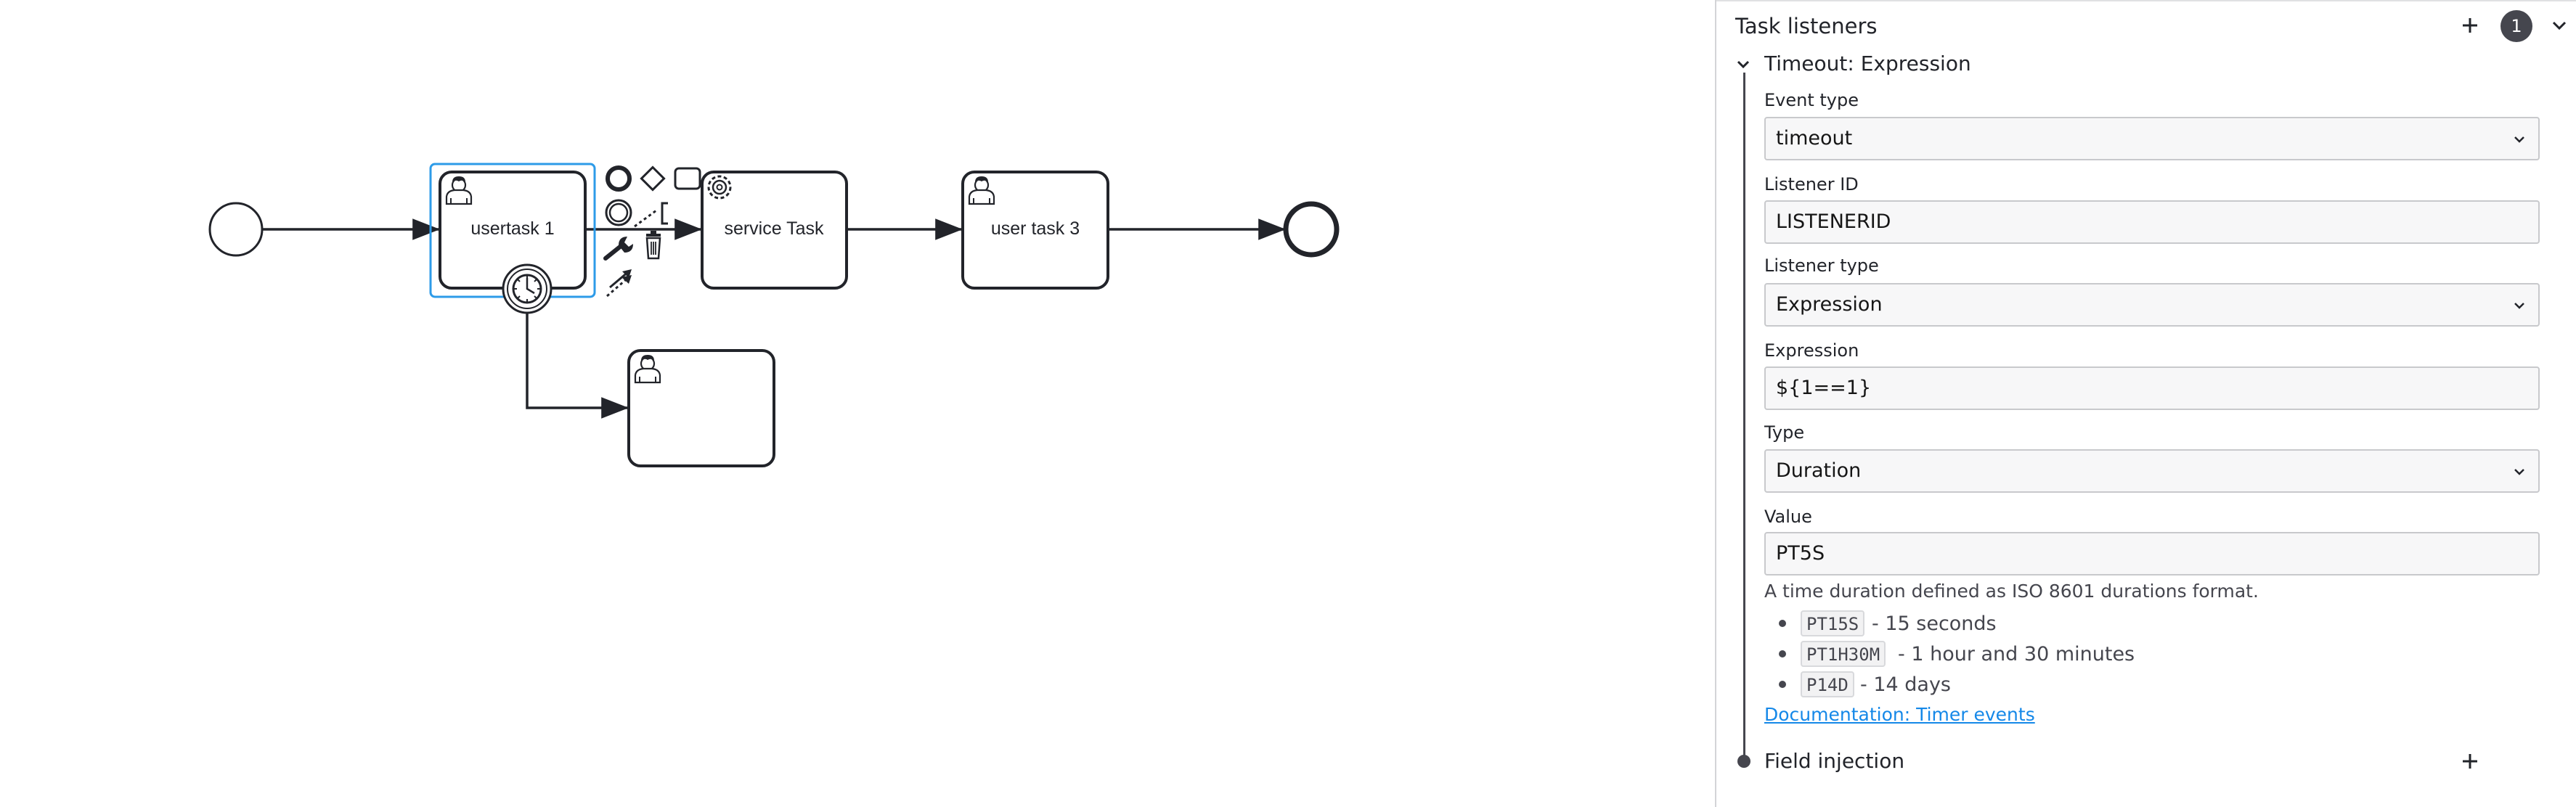 This screenshot has width=2576, height=807. Describe the element at coordinates (1311, 229) in the screenshot. I see `end-event` at that location.